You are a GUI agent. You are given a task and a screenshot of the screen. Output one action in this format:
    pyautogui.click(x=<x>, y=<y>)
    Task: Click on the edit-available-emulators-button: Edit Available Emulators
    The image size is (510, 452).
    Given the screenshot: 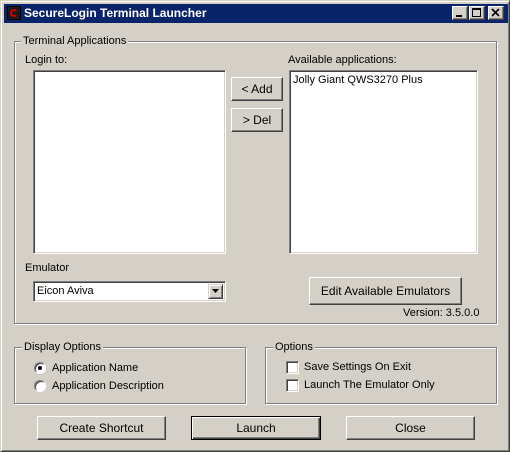 What is the action you would take?
    pyautogui.click(x=385, y=291)
    